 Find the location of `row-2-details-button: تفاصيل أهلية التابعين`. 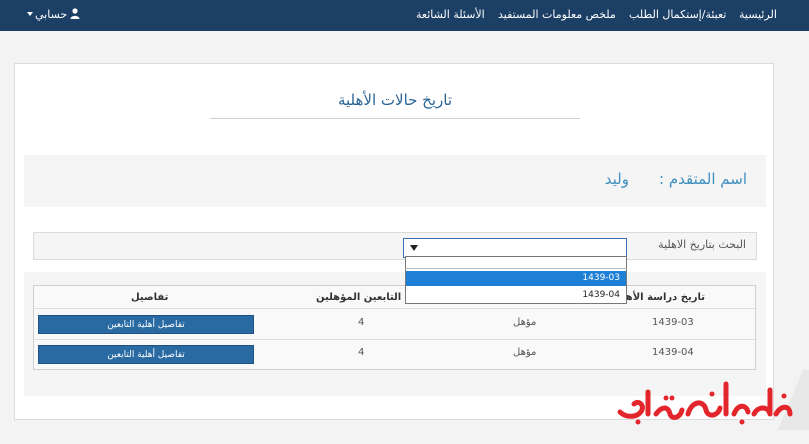

row-2-details-button: تفاصيل أهلية التابعين is located at coordinates (146, 354).